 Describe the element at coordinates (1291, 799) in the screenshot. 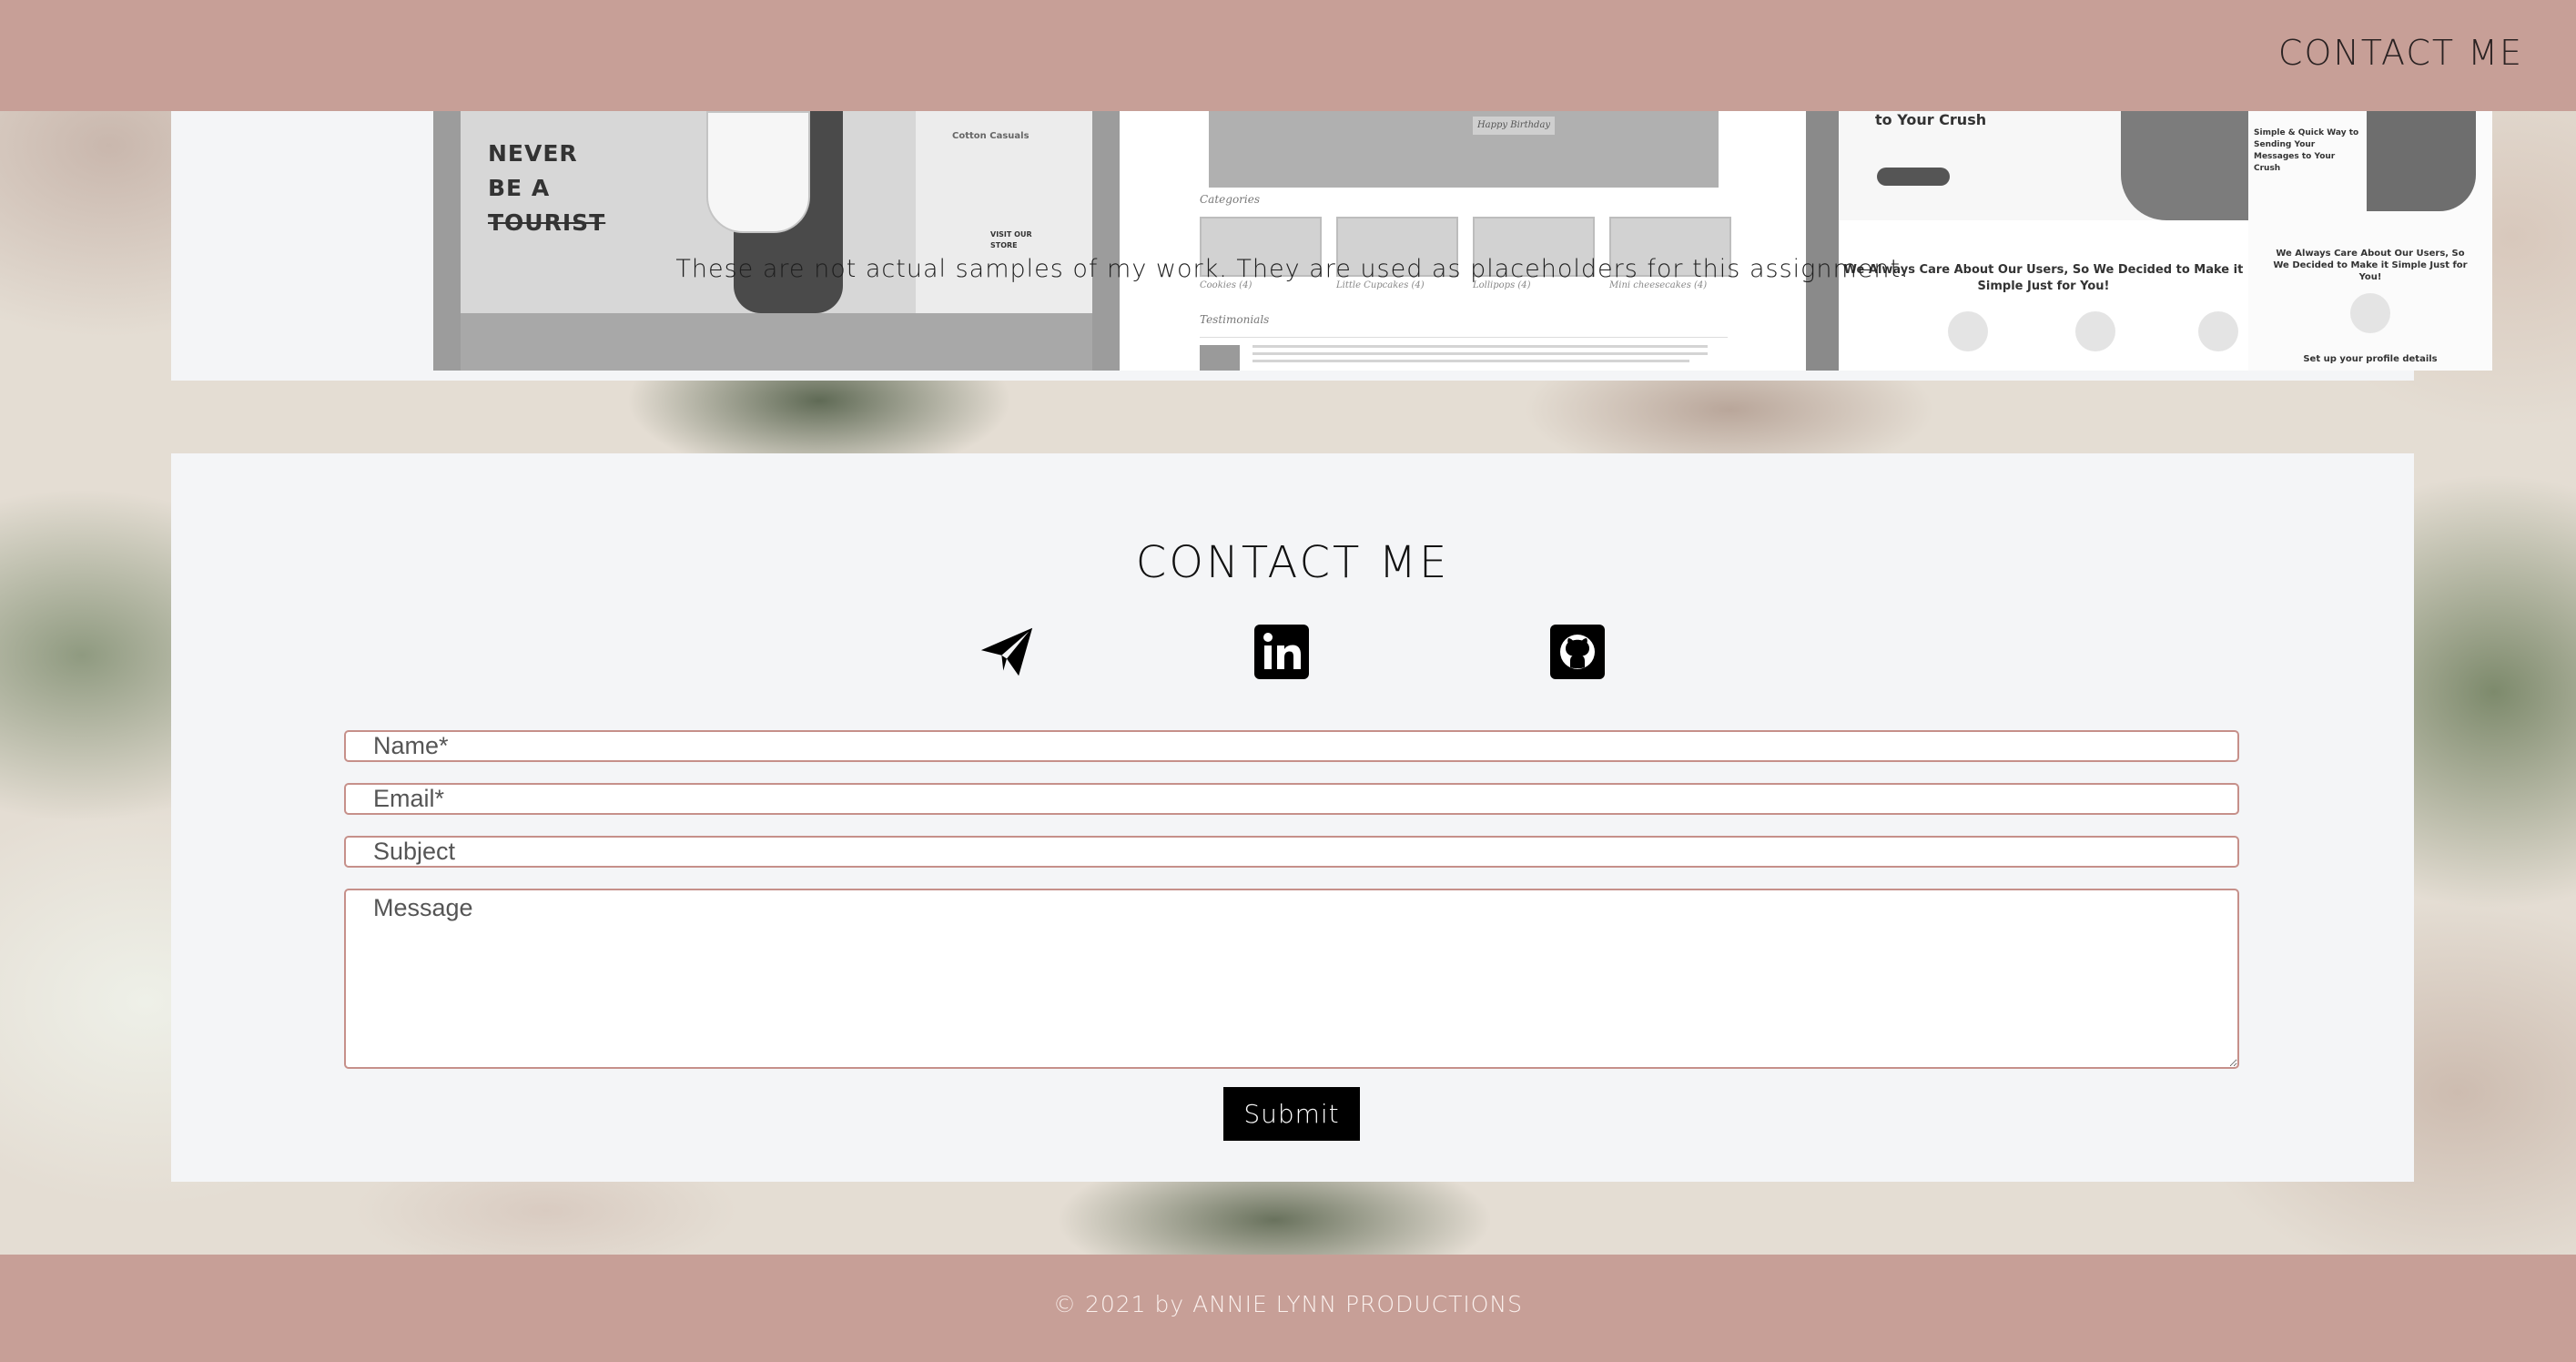

I see `email-input` at that location.